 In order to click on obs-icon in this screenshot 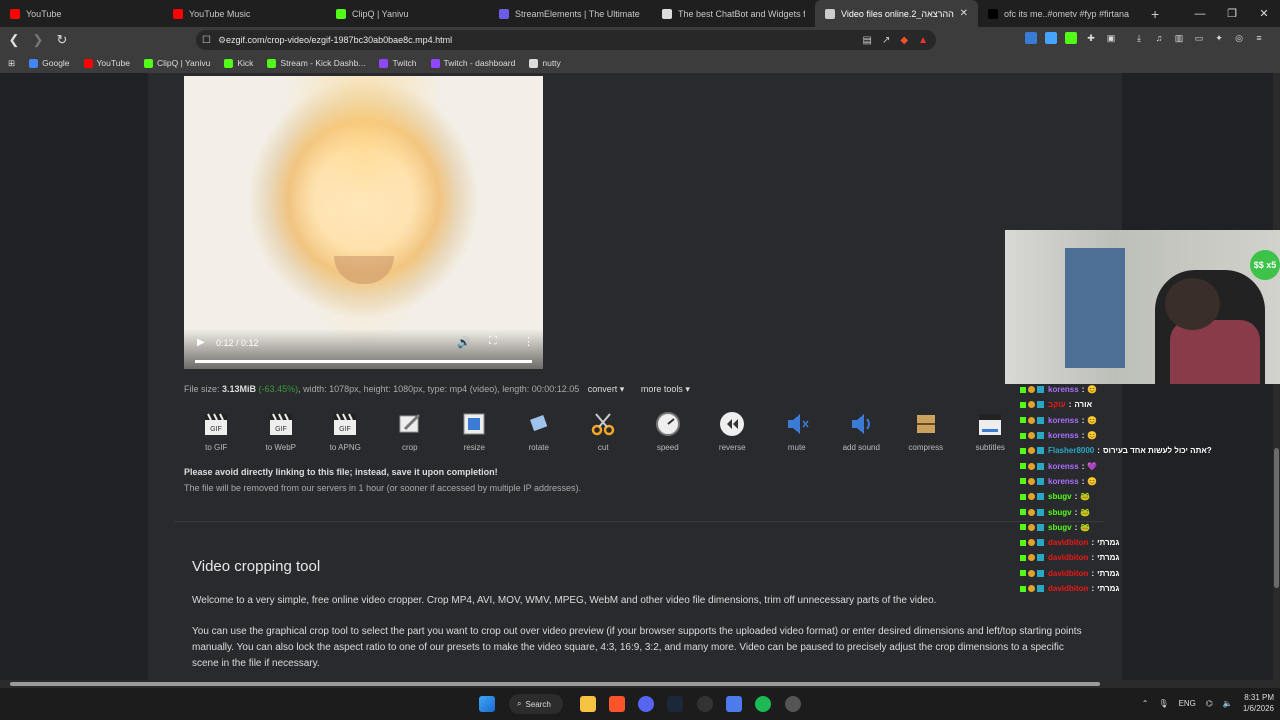, I will do `click(705, 704)`.